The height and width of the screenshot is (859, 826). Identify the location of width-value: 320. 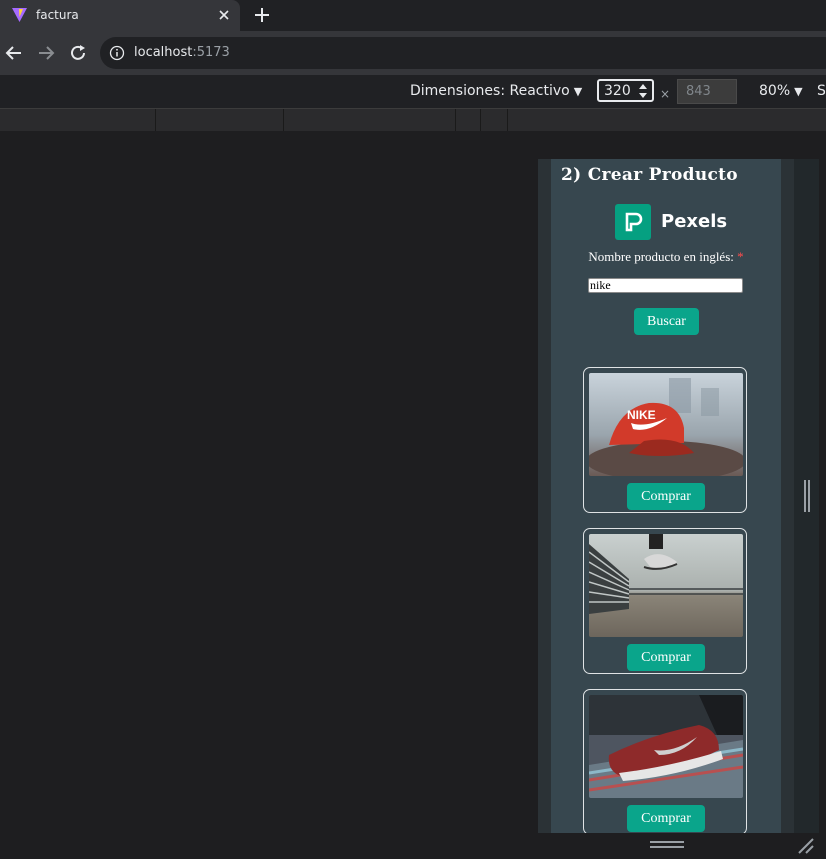
(617, 91).